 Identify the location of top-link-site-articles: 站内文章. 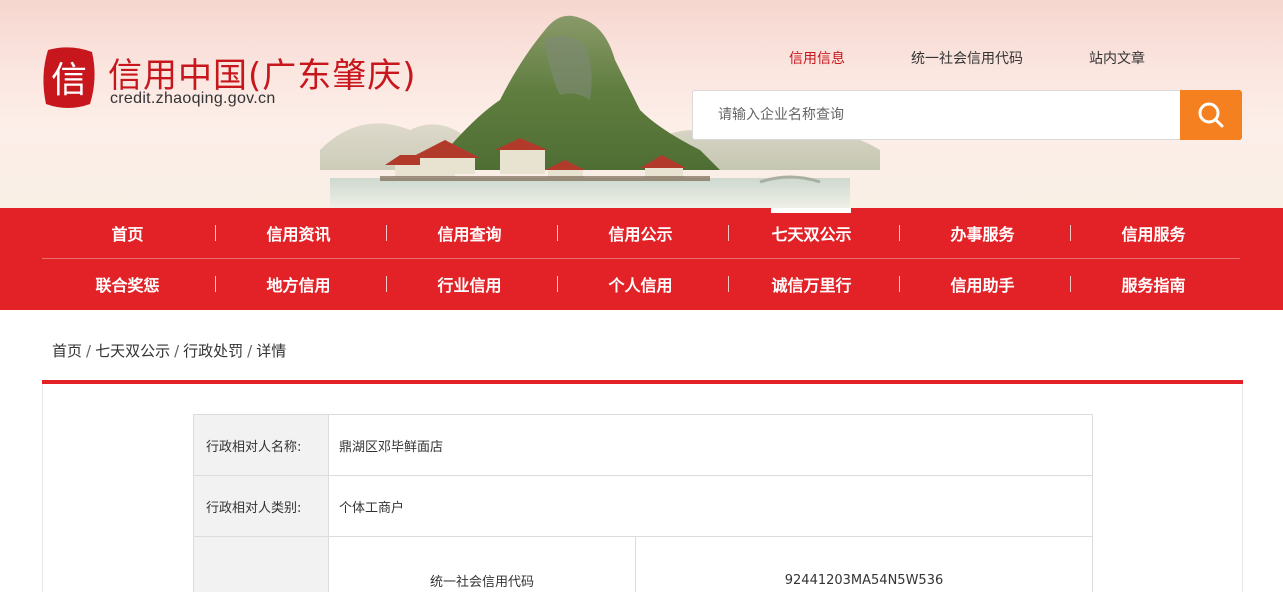
(1117, 58).